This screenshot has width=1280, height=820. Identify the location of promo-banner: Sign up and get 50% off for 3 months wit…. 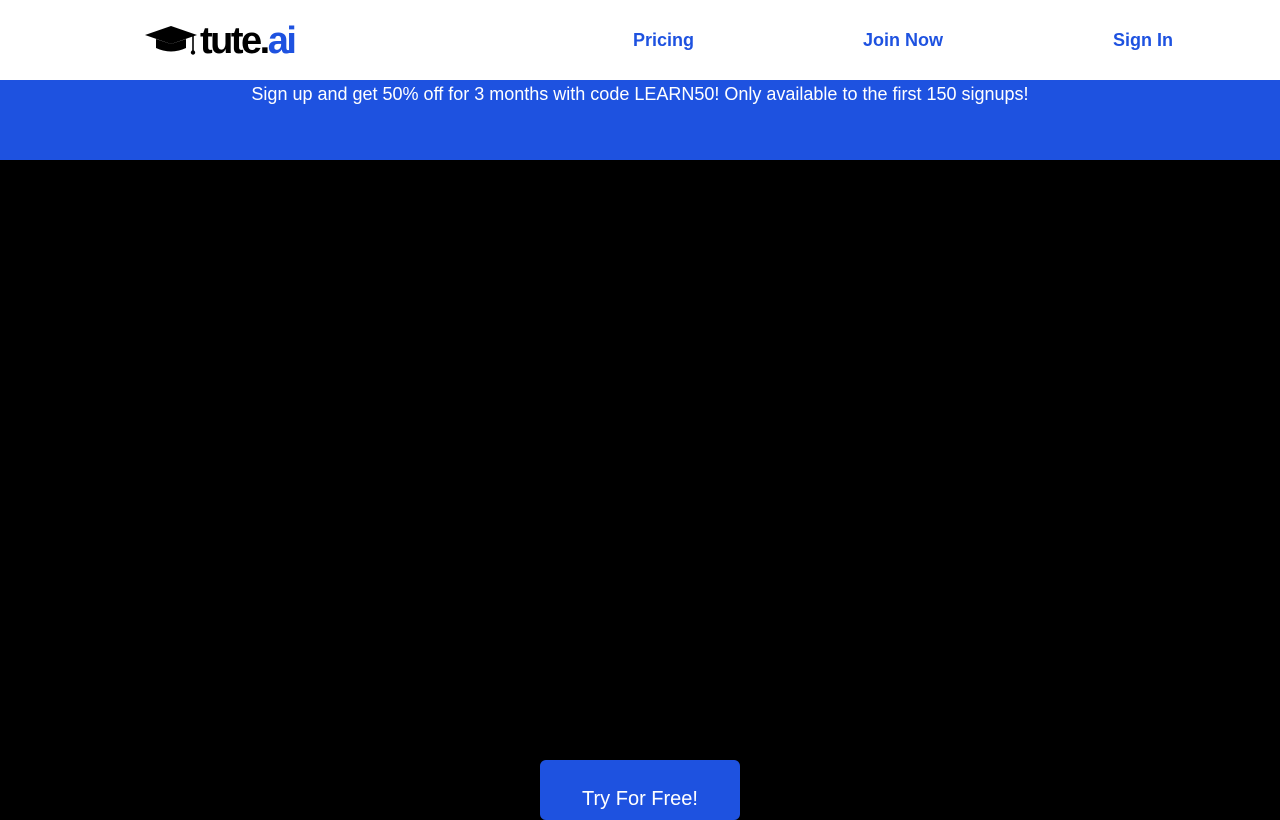
(640, 120).